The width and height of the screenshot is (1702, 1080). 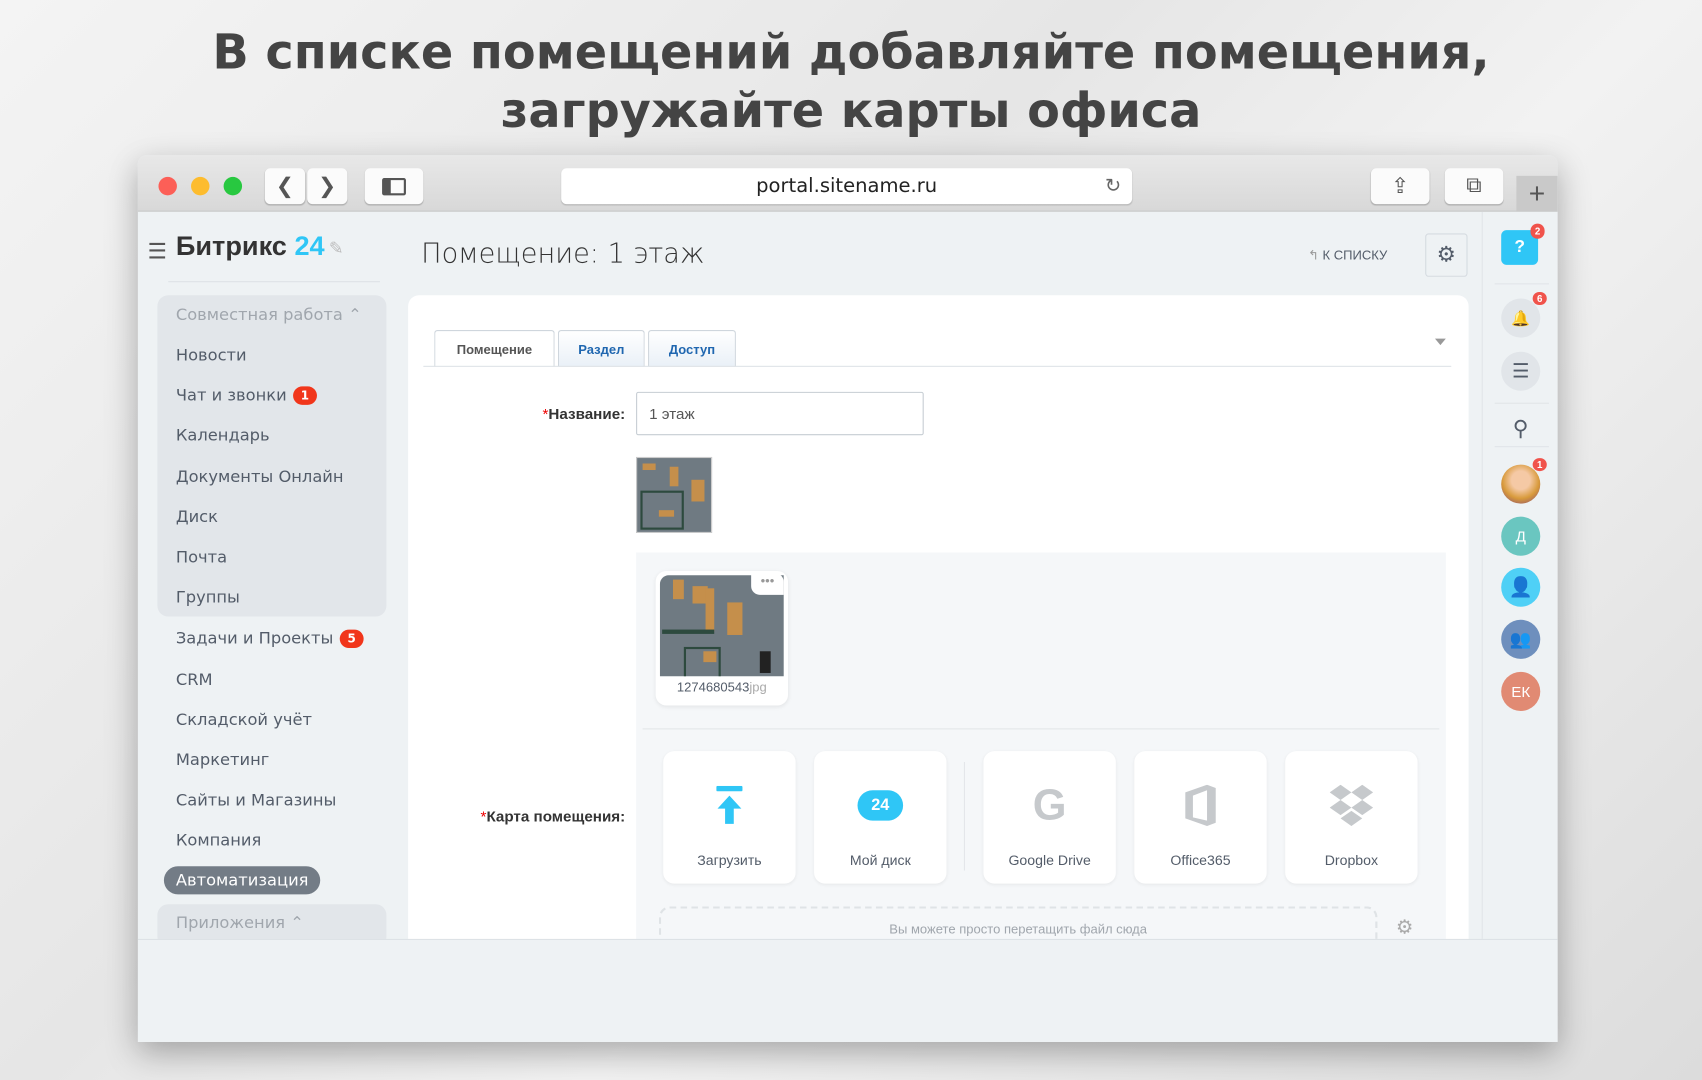 What do you see at coordinates (351, 639) in the screenshot?
I see `tasks-badge: 5` at bounding box center [351, 639].